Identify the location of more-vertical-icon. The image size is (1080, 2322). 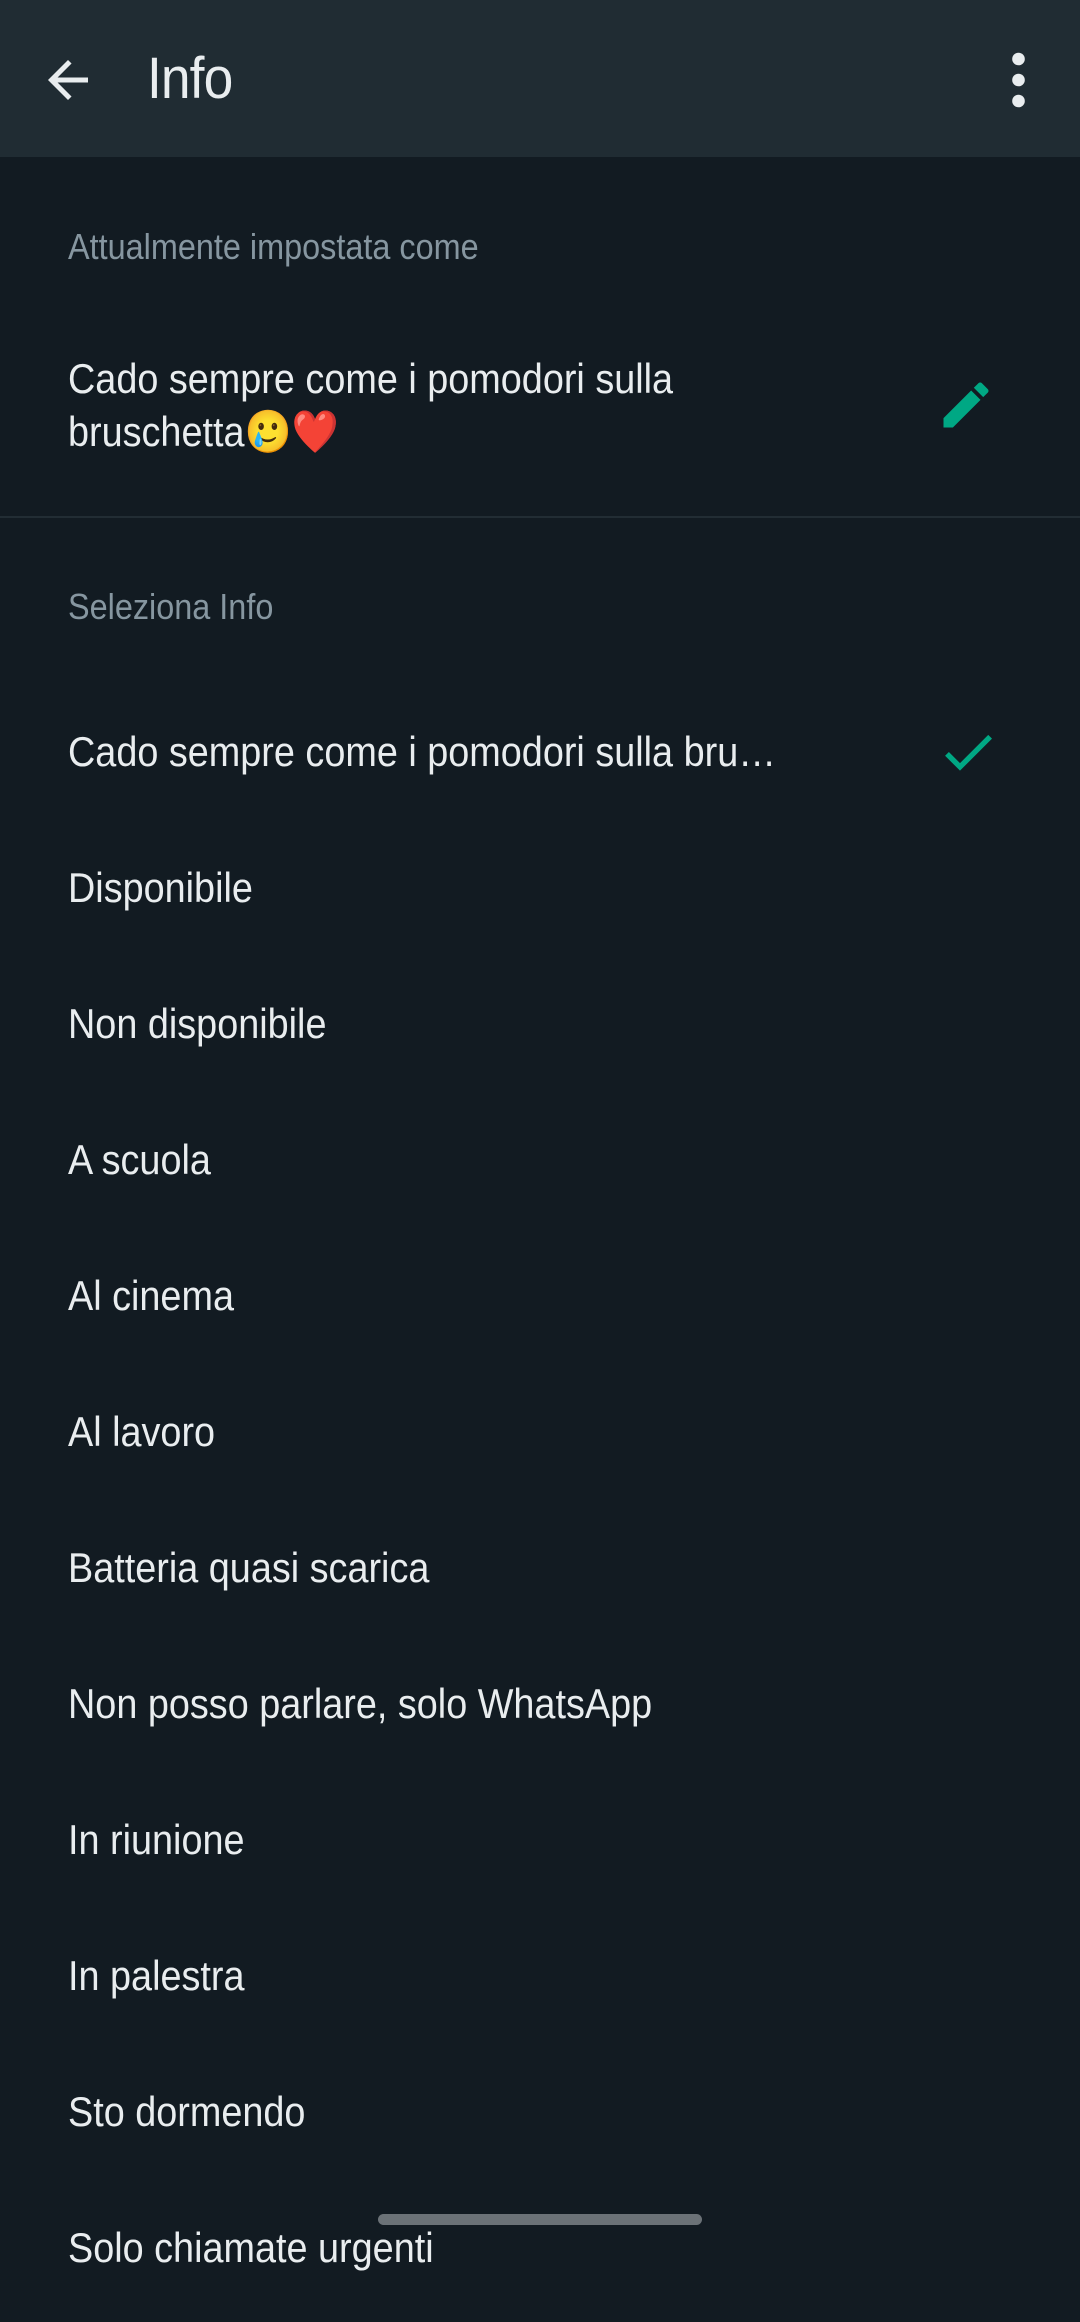
(1018, 80).